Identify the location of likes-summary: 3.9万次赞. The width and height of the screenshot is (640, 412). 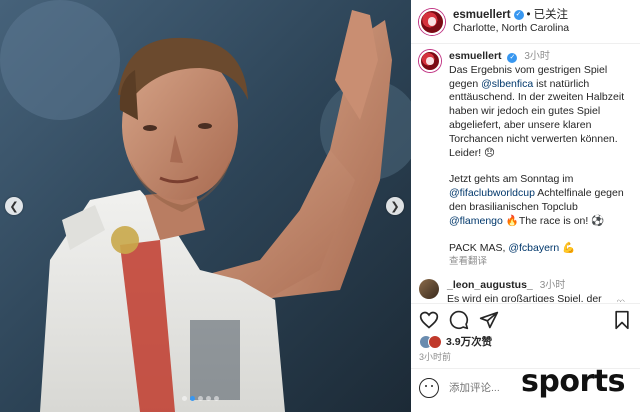
(455, 341).